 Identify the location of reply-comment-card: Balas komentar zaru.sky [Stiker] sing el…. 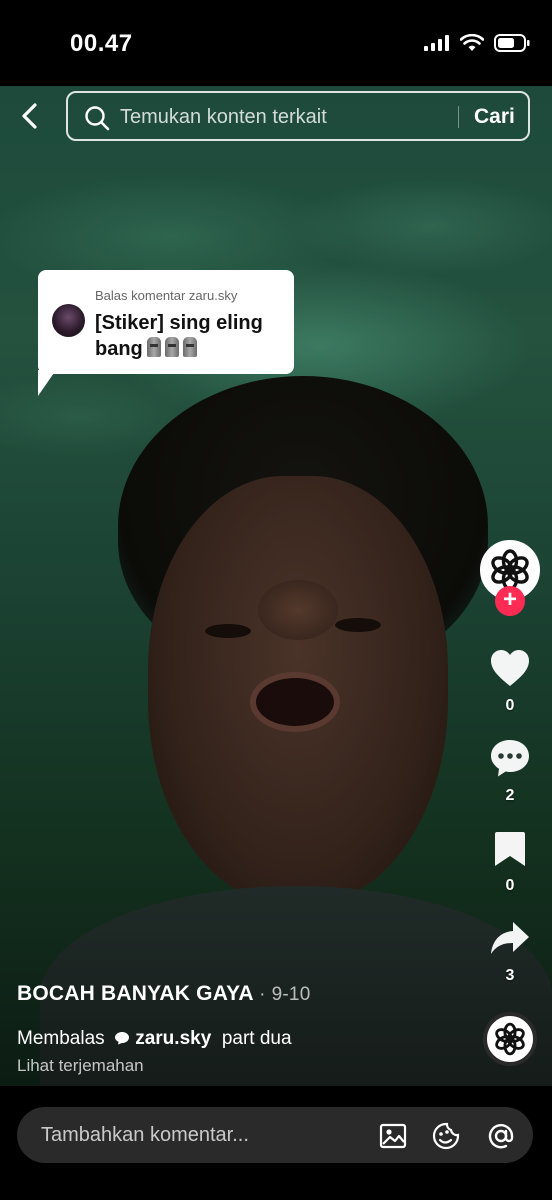
(166, 333).